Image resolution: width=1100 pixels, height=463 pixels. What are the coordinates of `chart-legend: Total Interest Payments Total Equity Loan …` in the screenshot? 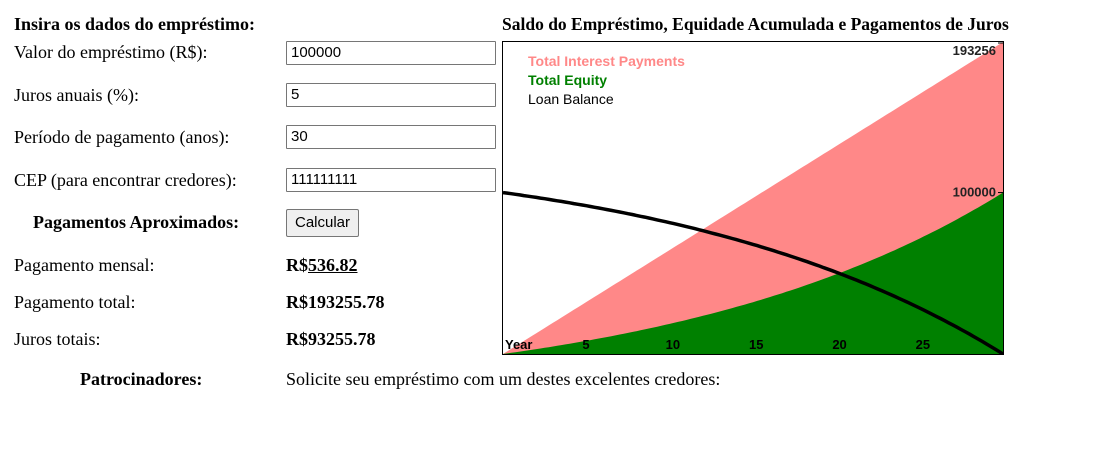 It's located at (606, 80).